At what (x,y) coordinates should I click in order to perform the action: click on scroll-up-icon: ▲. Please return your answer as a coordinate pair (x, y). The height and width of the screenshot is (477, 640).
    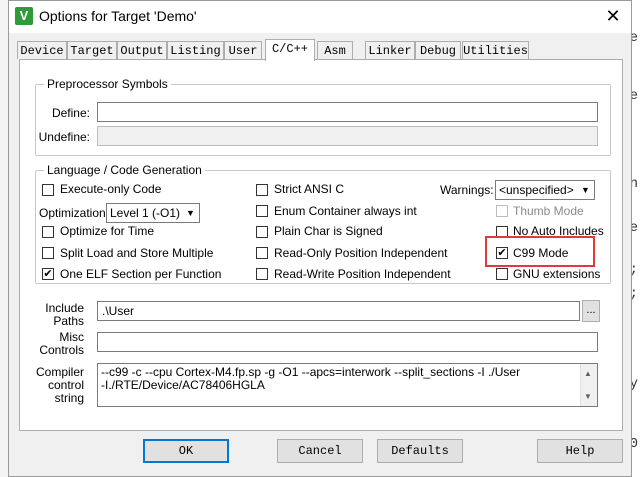
    Looking at the image, I should click on (588, 373).